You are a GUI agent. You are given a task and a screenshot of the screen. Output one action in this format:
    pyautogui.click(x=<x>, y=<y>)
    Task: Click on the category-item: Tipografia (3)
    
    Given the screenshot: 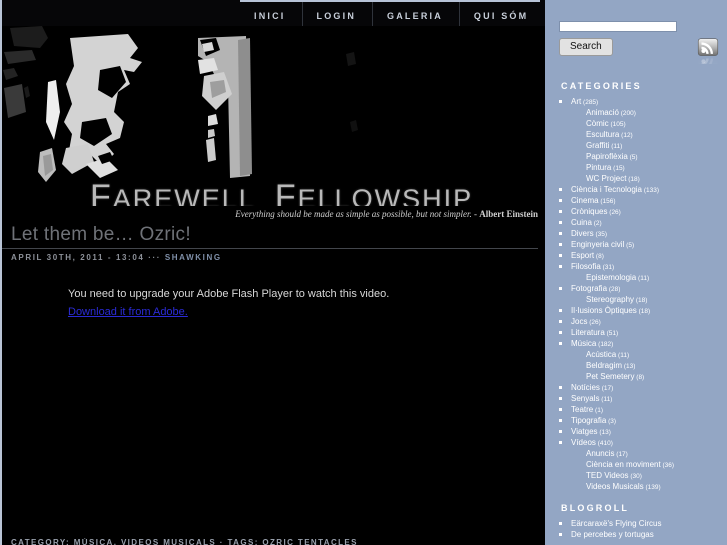 What is the action you would take?
    pyautogui.click(x=636, y=420)
    